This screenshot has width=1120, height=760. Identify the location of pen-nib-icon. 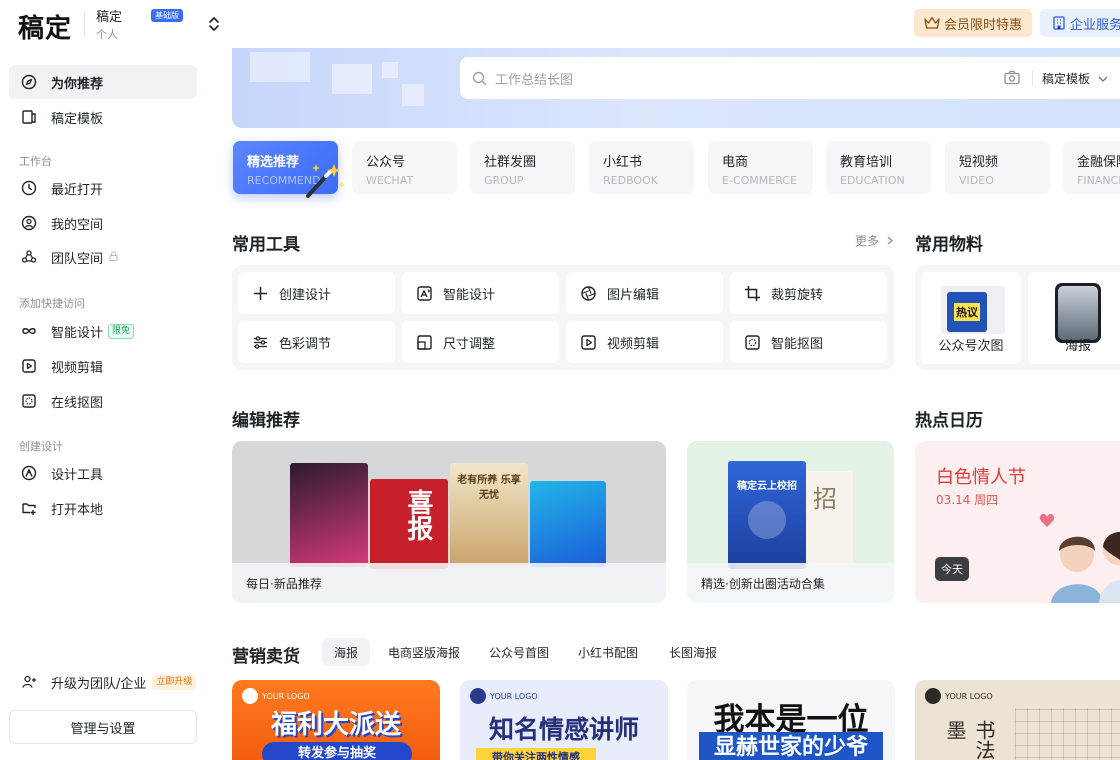
(29, 473).